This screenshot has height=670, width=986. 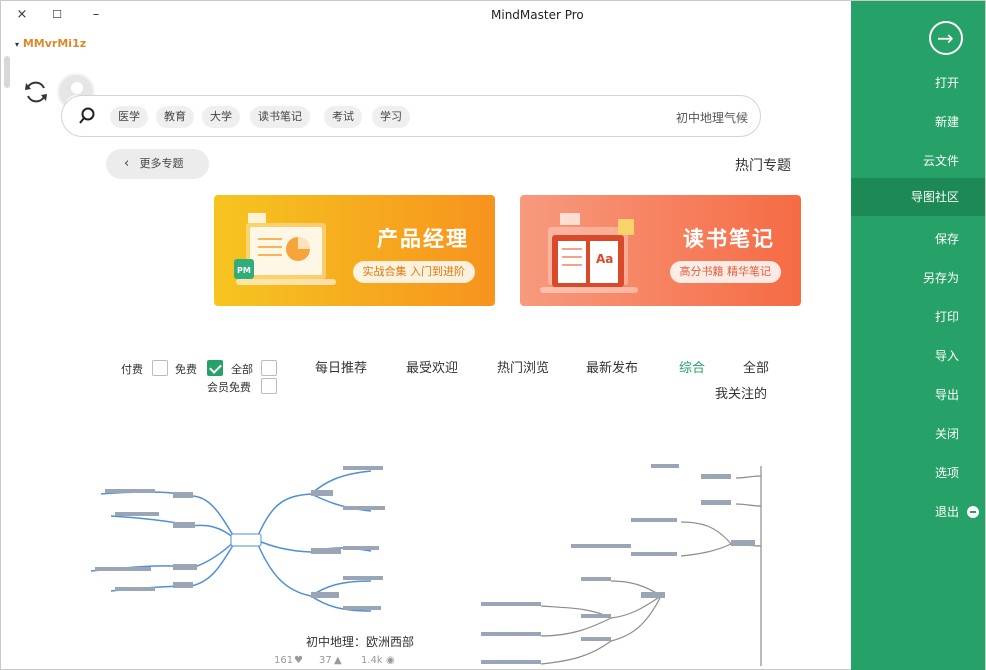 I want to click on banner-title: 读书笔记, so click(x=729, y=239).